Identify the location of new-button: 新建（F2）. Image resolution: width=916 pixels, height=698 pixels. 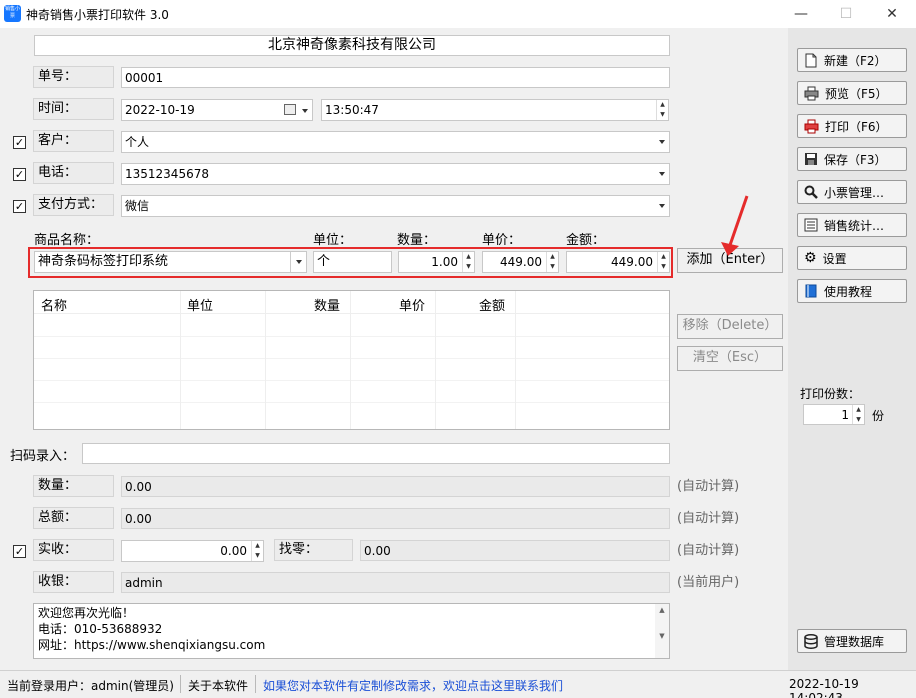
(852, 60).